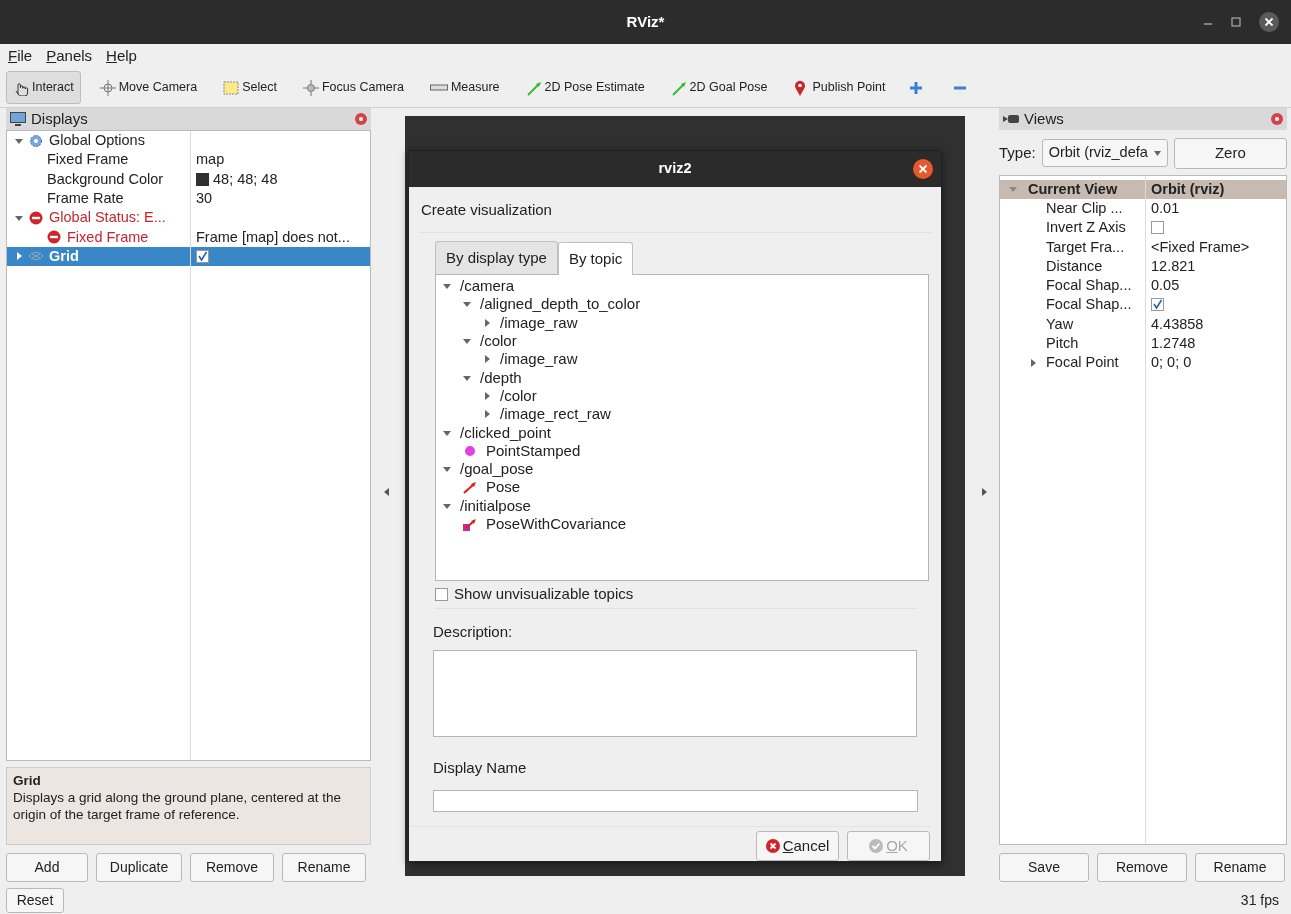 The image size is (1291, 914). Describe the element at coordinates (560, 304) in the screenshot. I see `topic-item: /aligned_depth_to_color` at that location.